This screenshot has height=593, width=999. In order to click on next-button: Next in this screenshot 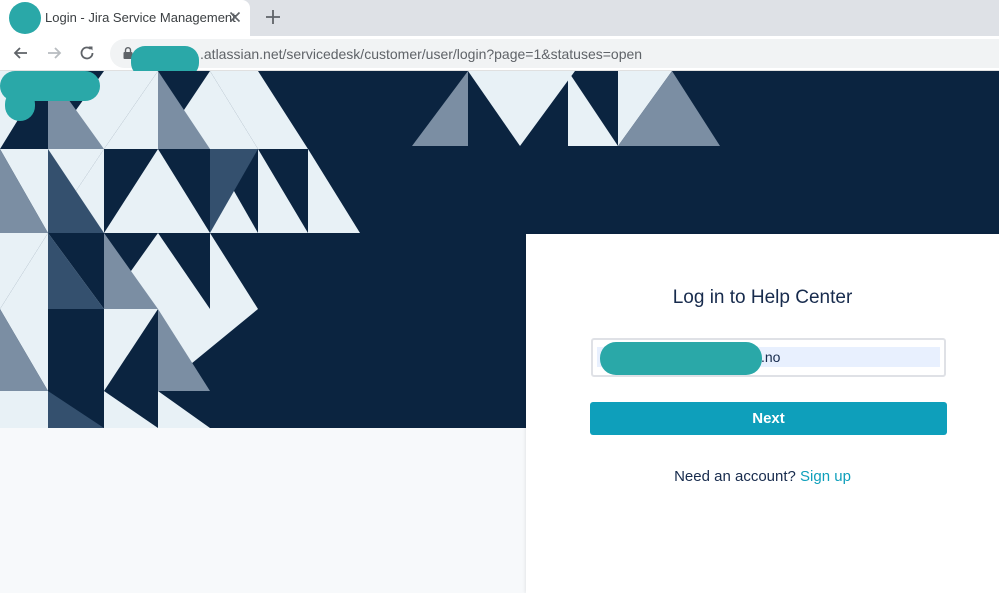, I will do `click(768, 418)`.